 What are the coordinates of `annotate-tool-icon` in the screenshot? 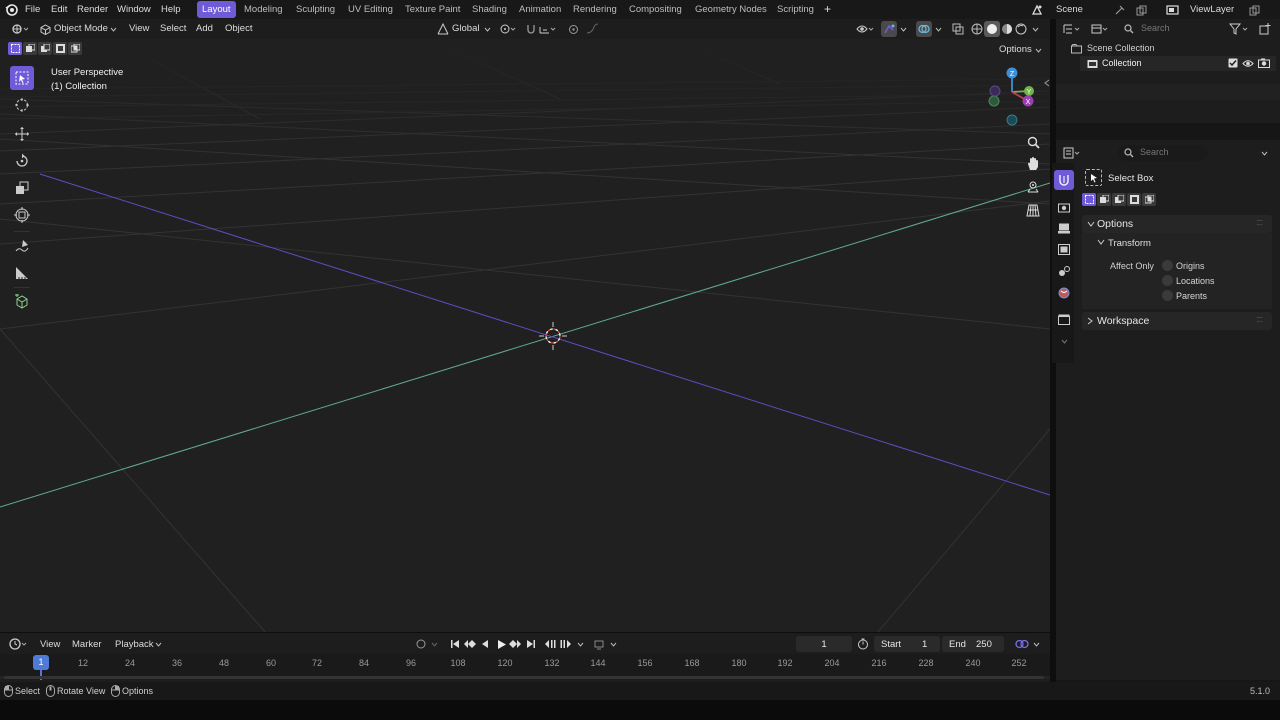 It's located at (22, 246).